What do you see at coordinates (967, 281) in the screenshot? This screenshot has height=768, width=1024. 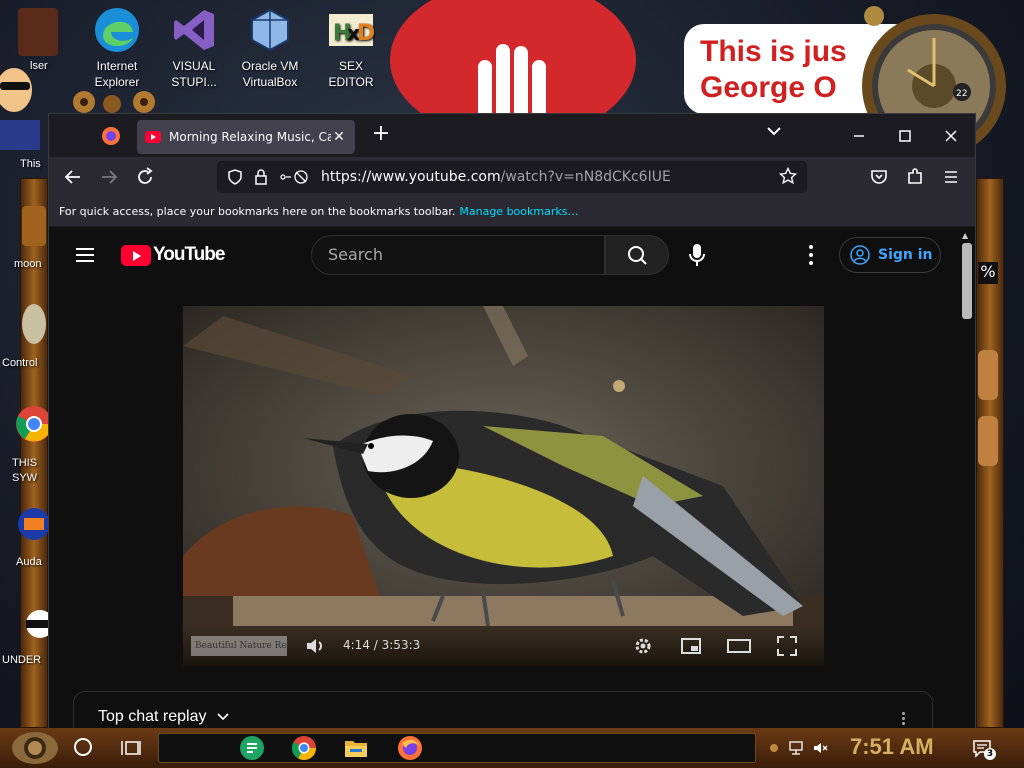 I see `scrollbar-thumb` at bounding box center [967, 281].